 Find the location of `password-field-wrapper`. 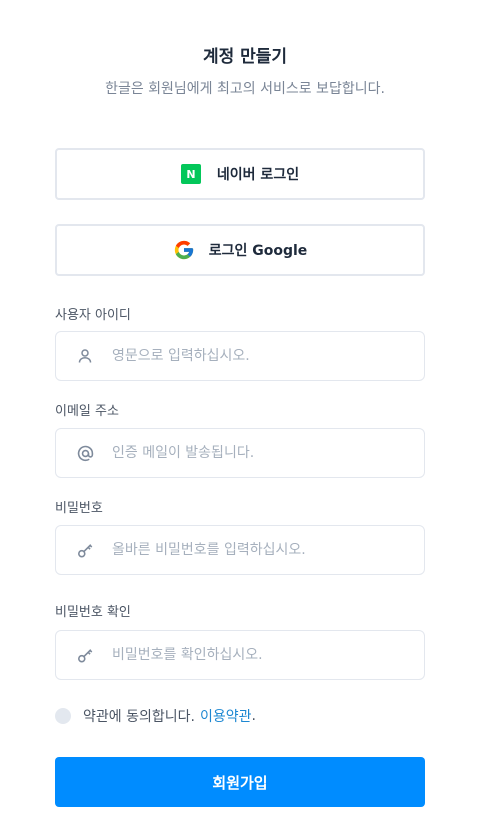

password-field-wrapper is located at coordinates (240, 550).